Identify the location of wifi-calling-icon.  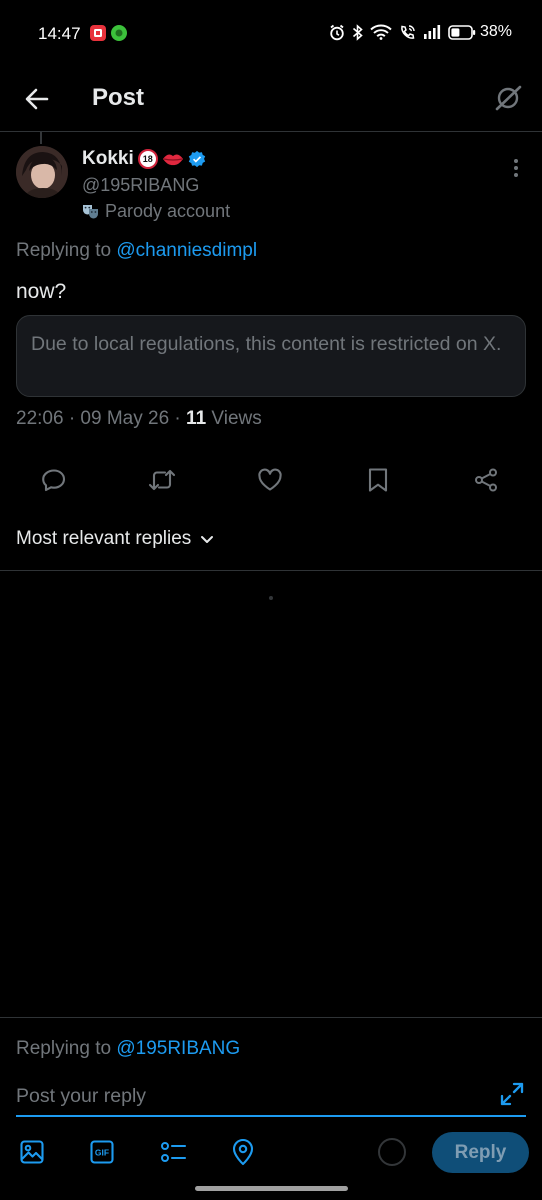
(408, 31).